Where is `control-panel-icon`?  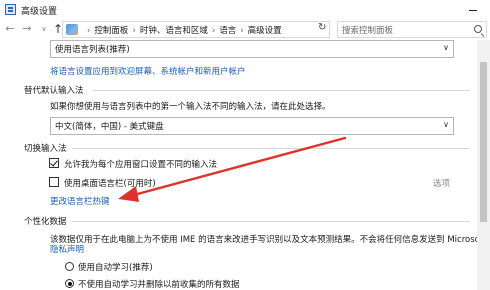 control-panel-icon is located at coordinates (72, 29).